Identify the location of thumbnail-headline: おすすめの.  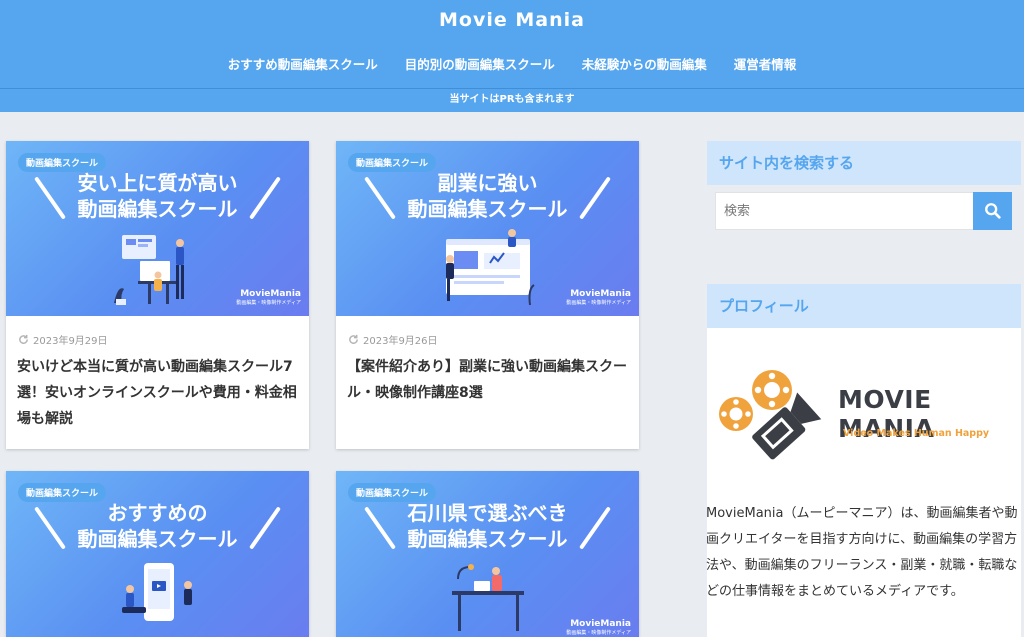
(157, 513).